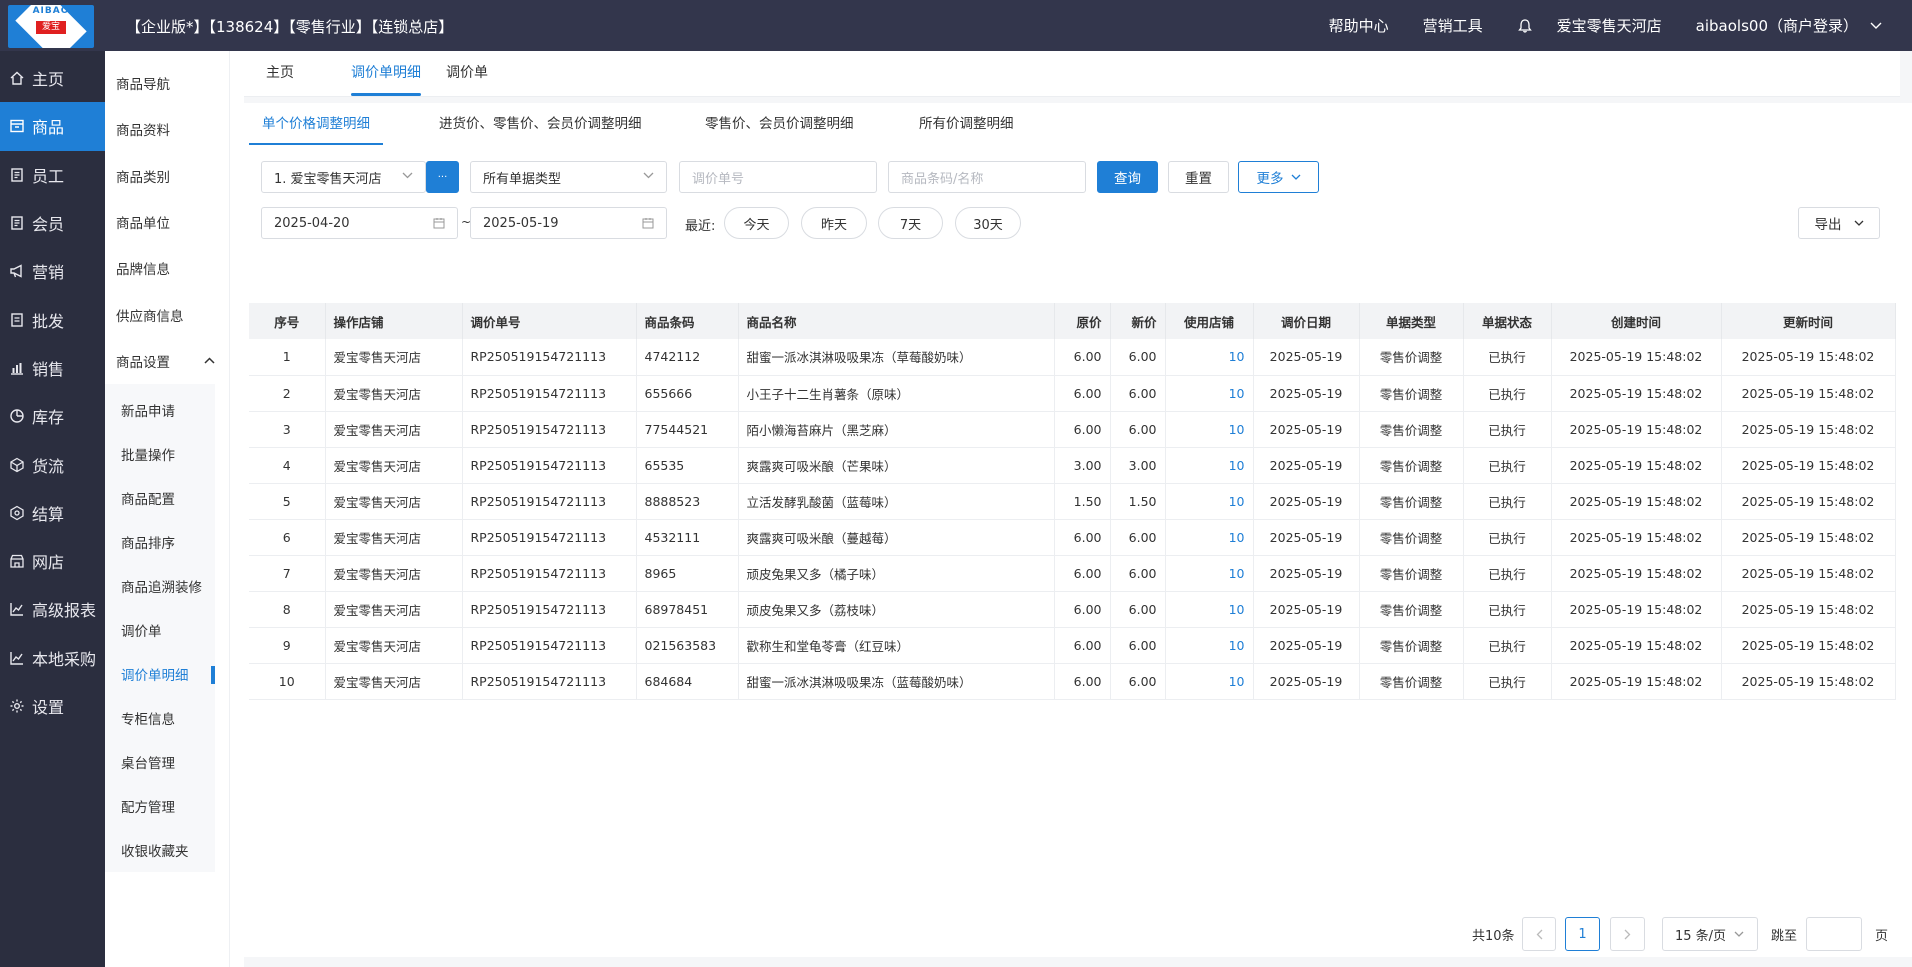 The height and width of the screenshot is (967, 1912). Describe the element at coordinates (756, 223) in the screenshot. I see `range-today-button: 今天` at that location.